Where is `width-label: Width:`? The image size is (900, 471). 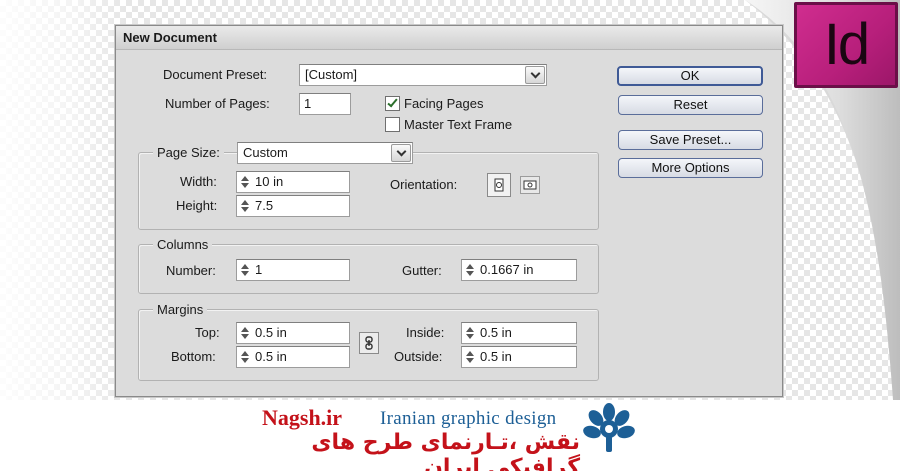
width-label: Width: is located at coordinates (198, 181).